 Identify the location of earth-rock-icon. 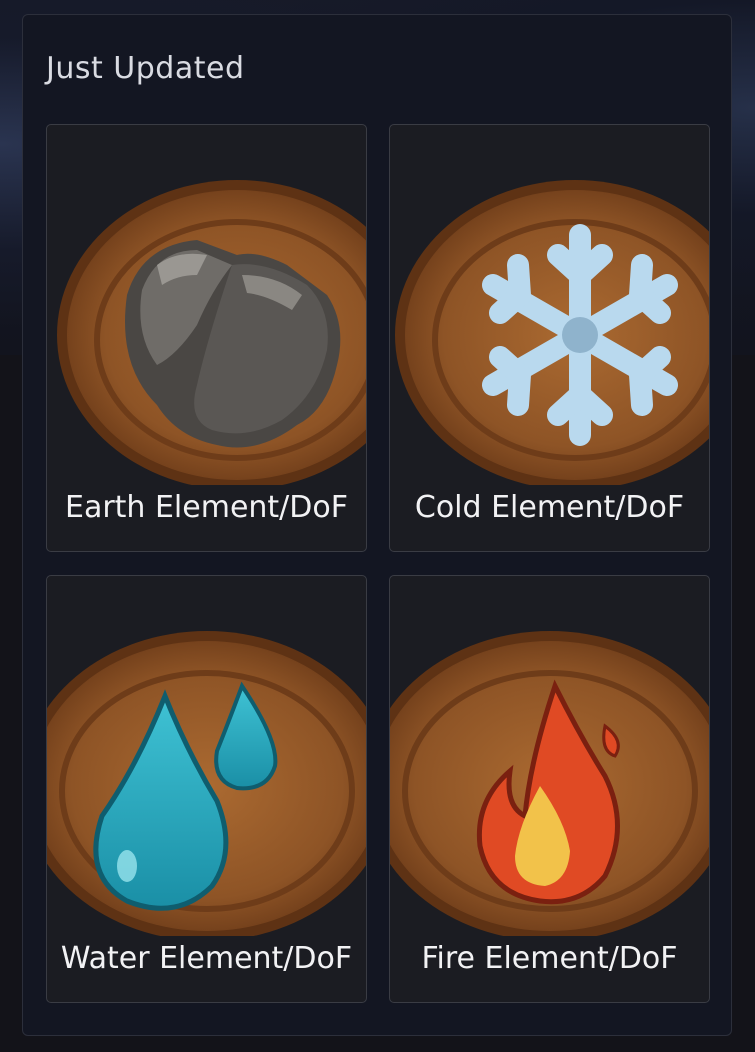
(206, 305).